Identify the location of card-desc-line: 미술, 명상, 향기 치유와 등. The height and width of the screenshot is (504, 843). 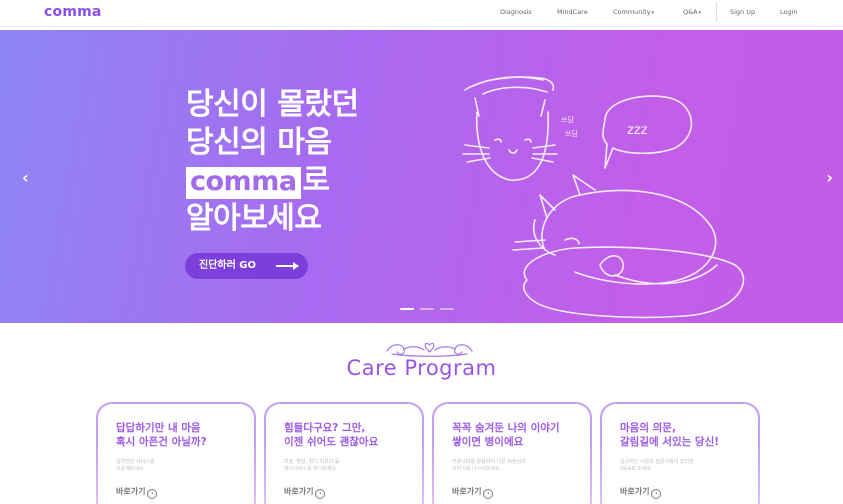
(312, 462).